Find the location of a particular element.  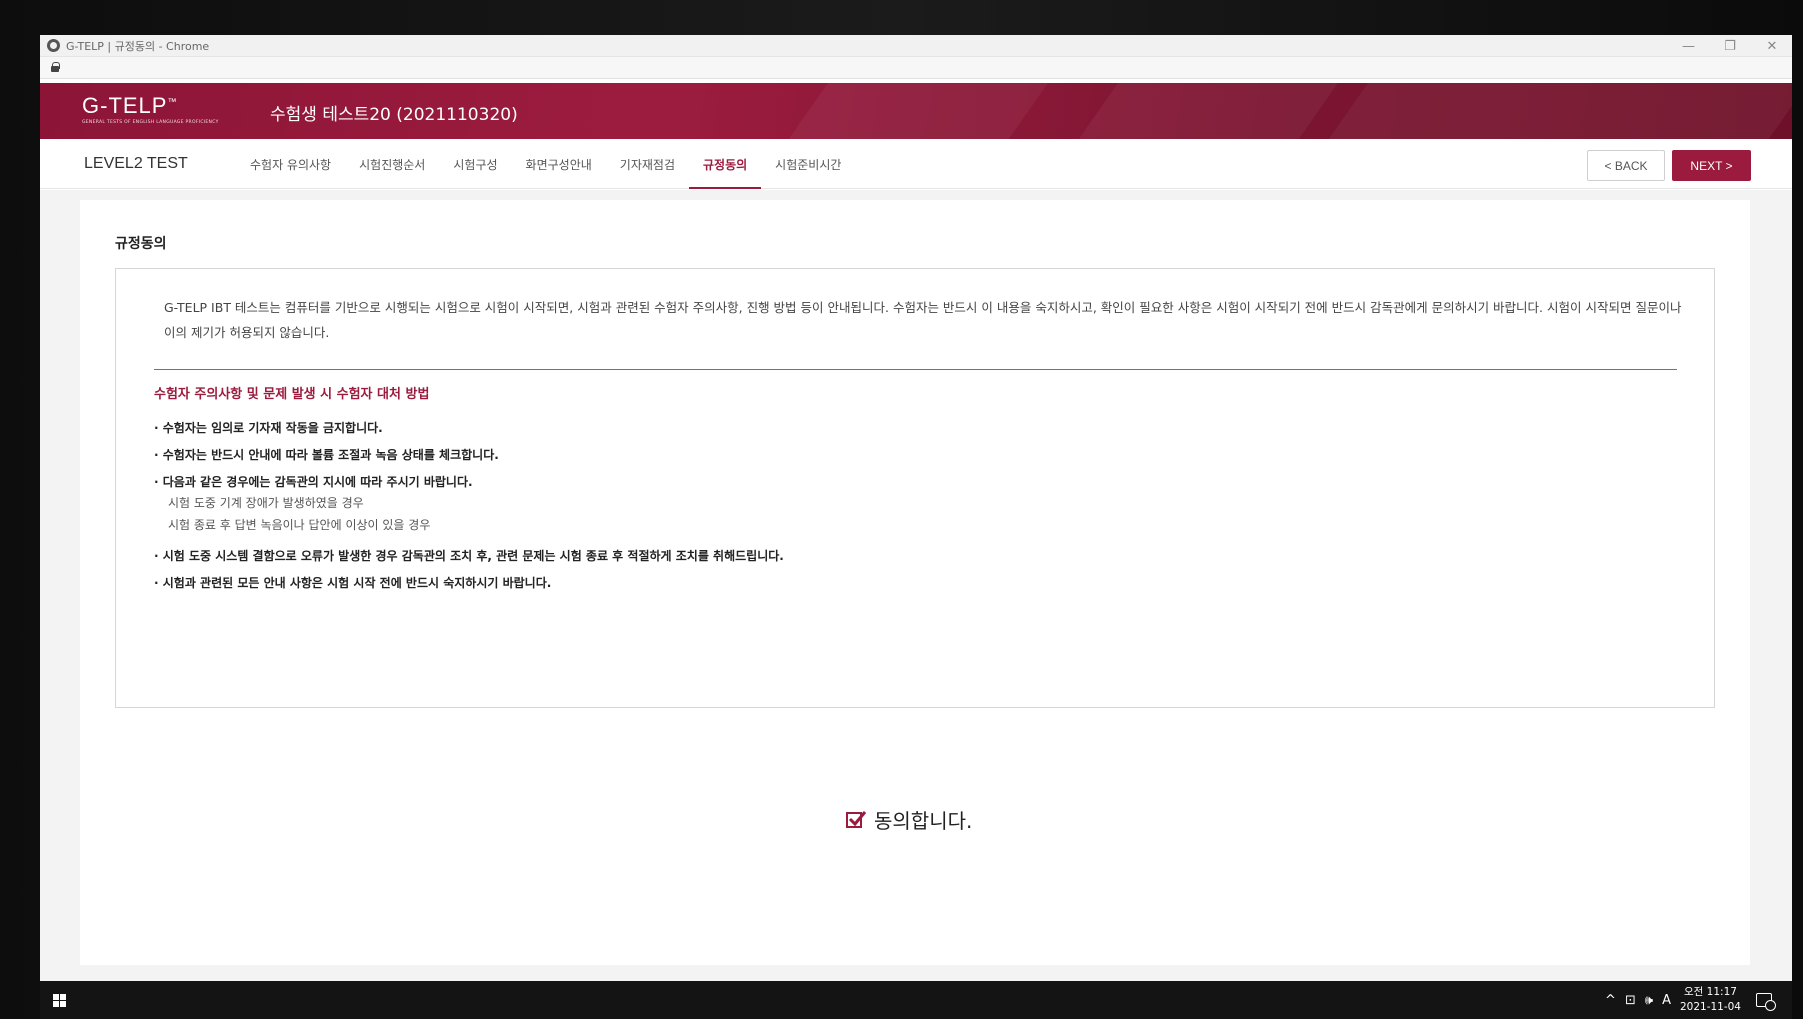

clock: 오전 11:17 2021-11-04 is located at coordinates (1710, 1000).